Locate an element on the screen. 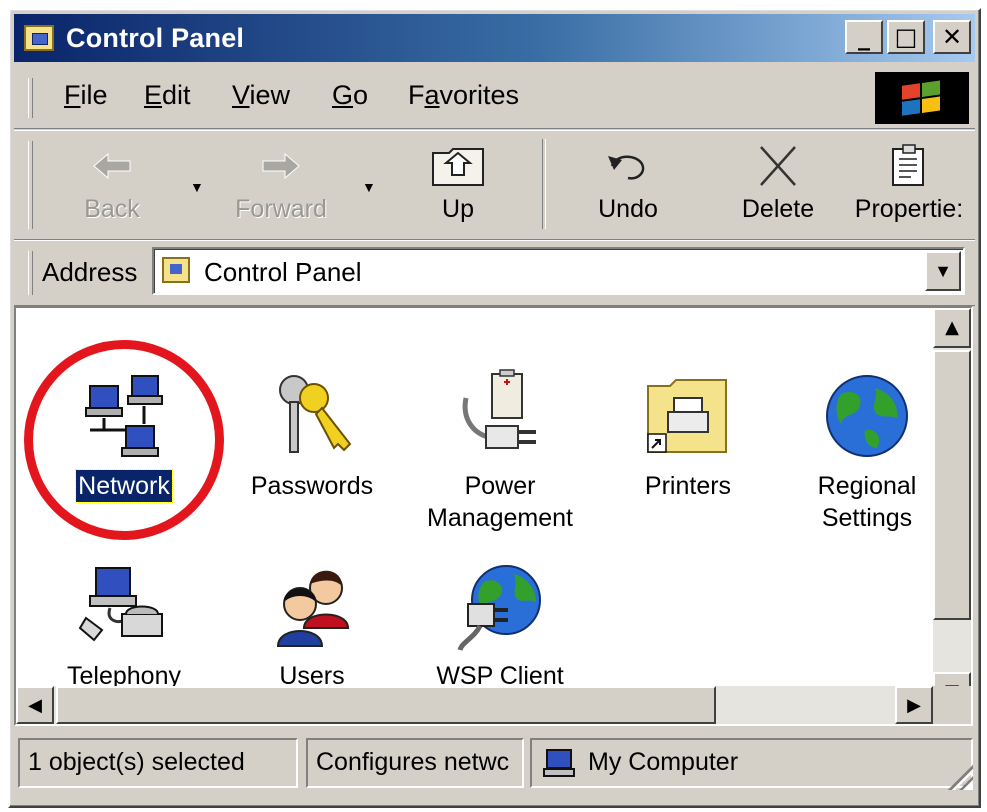  item-passwords: Passwords is located at coordinates (312, 435).